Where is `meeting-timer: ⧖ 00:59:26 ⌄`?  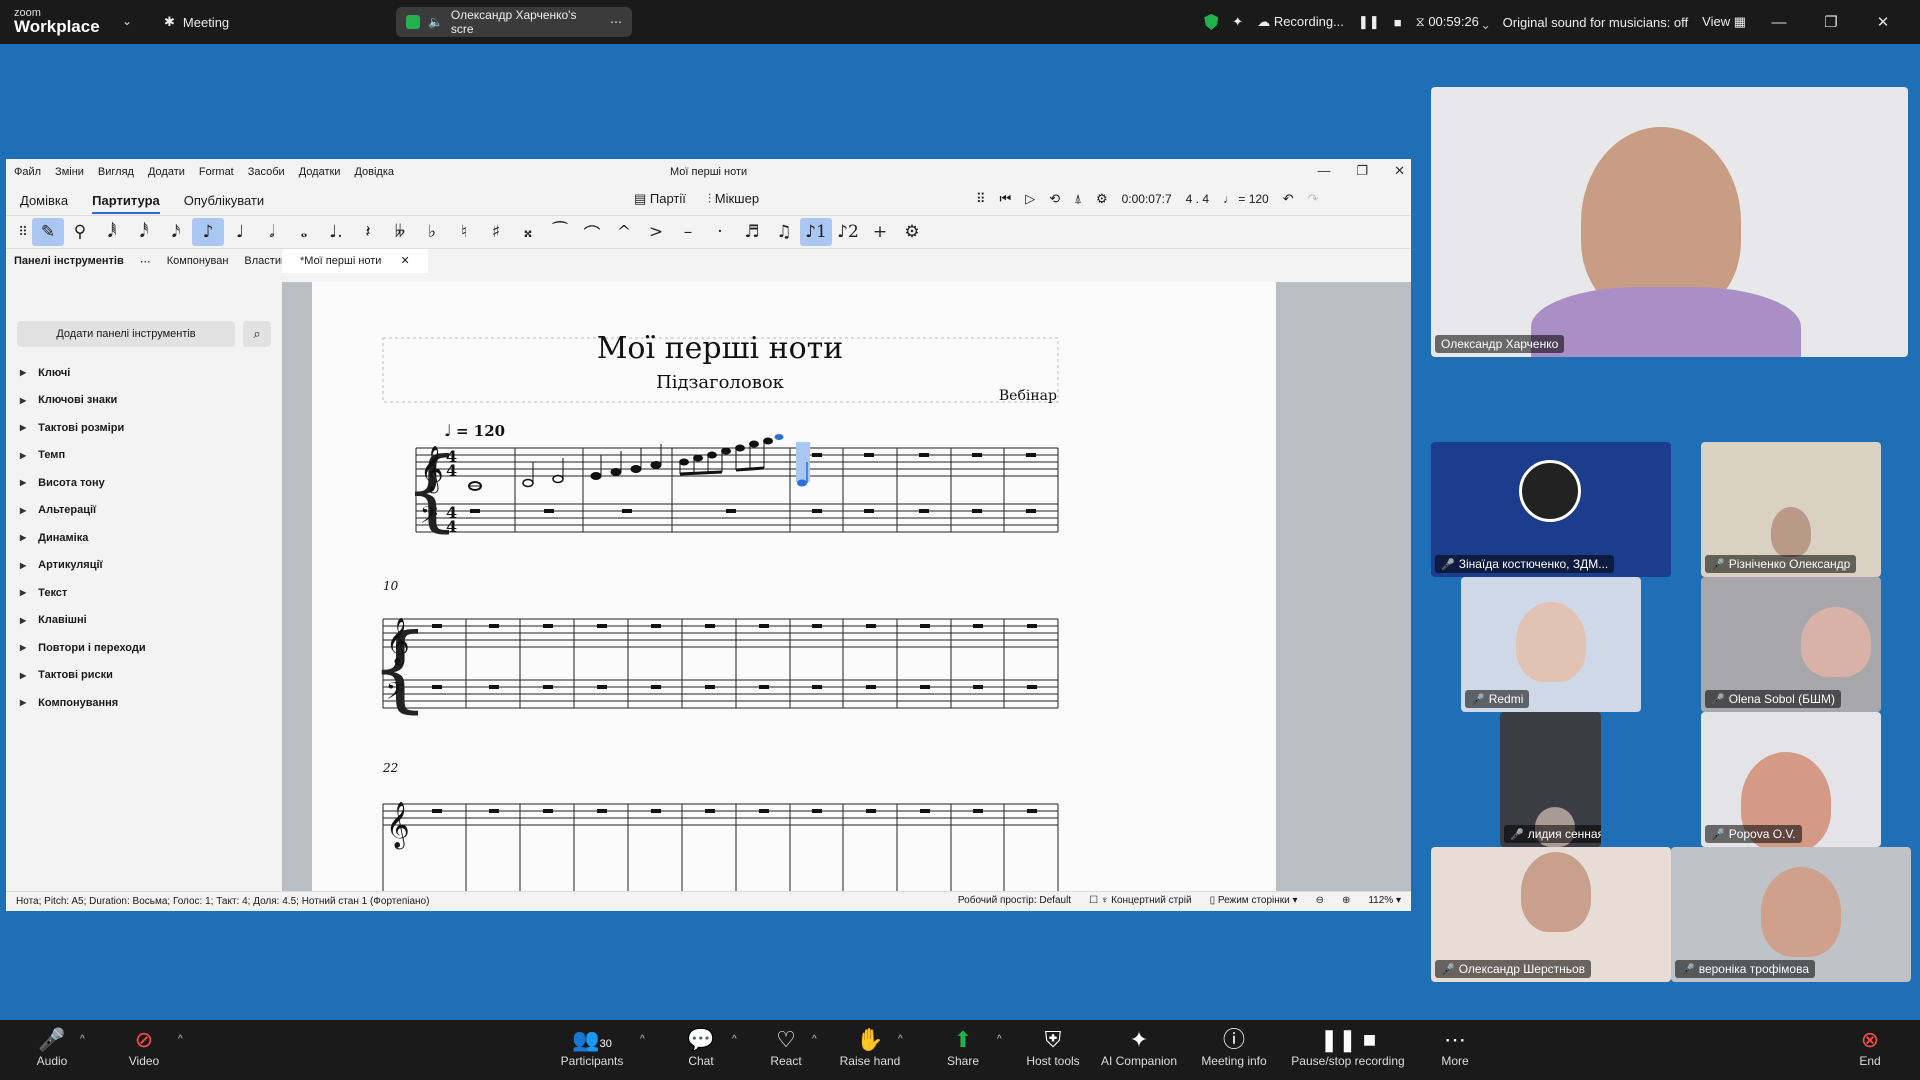
meeting-timer: ⧖ 00:59:26 ⌄ is located at coordinates (1452, 22).